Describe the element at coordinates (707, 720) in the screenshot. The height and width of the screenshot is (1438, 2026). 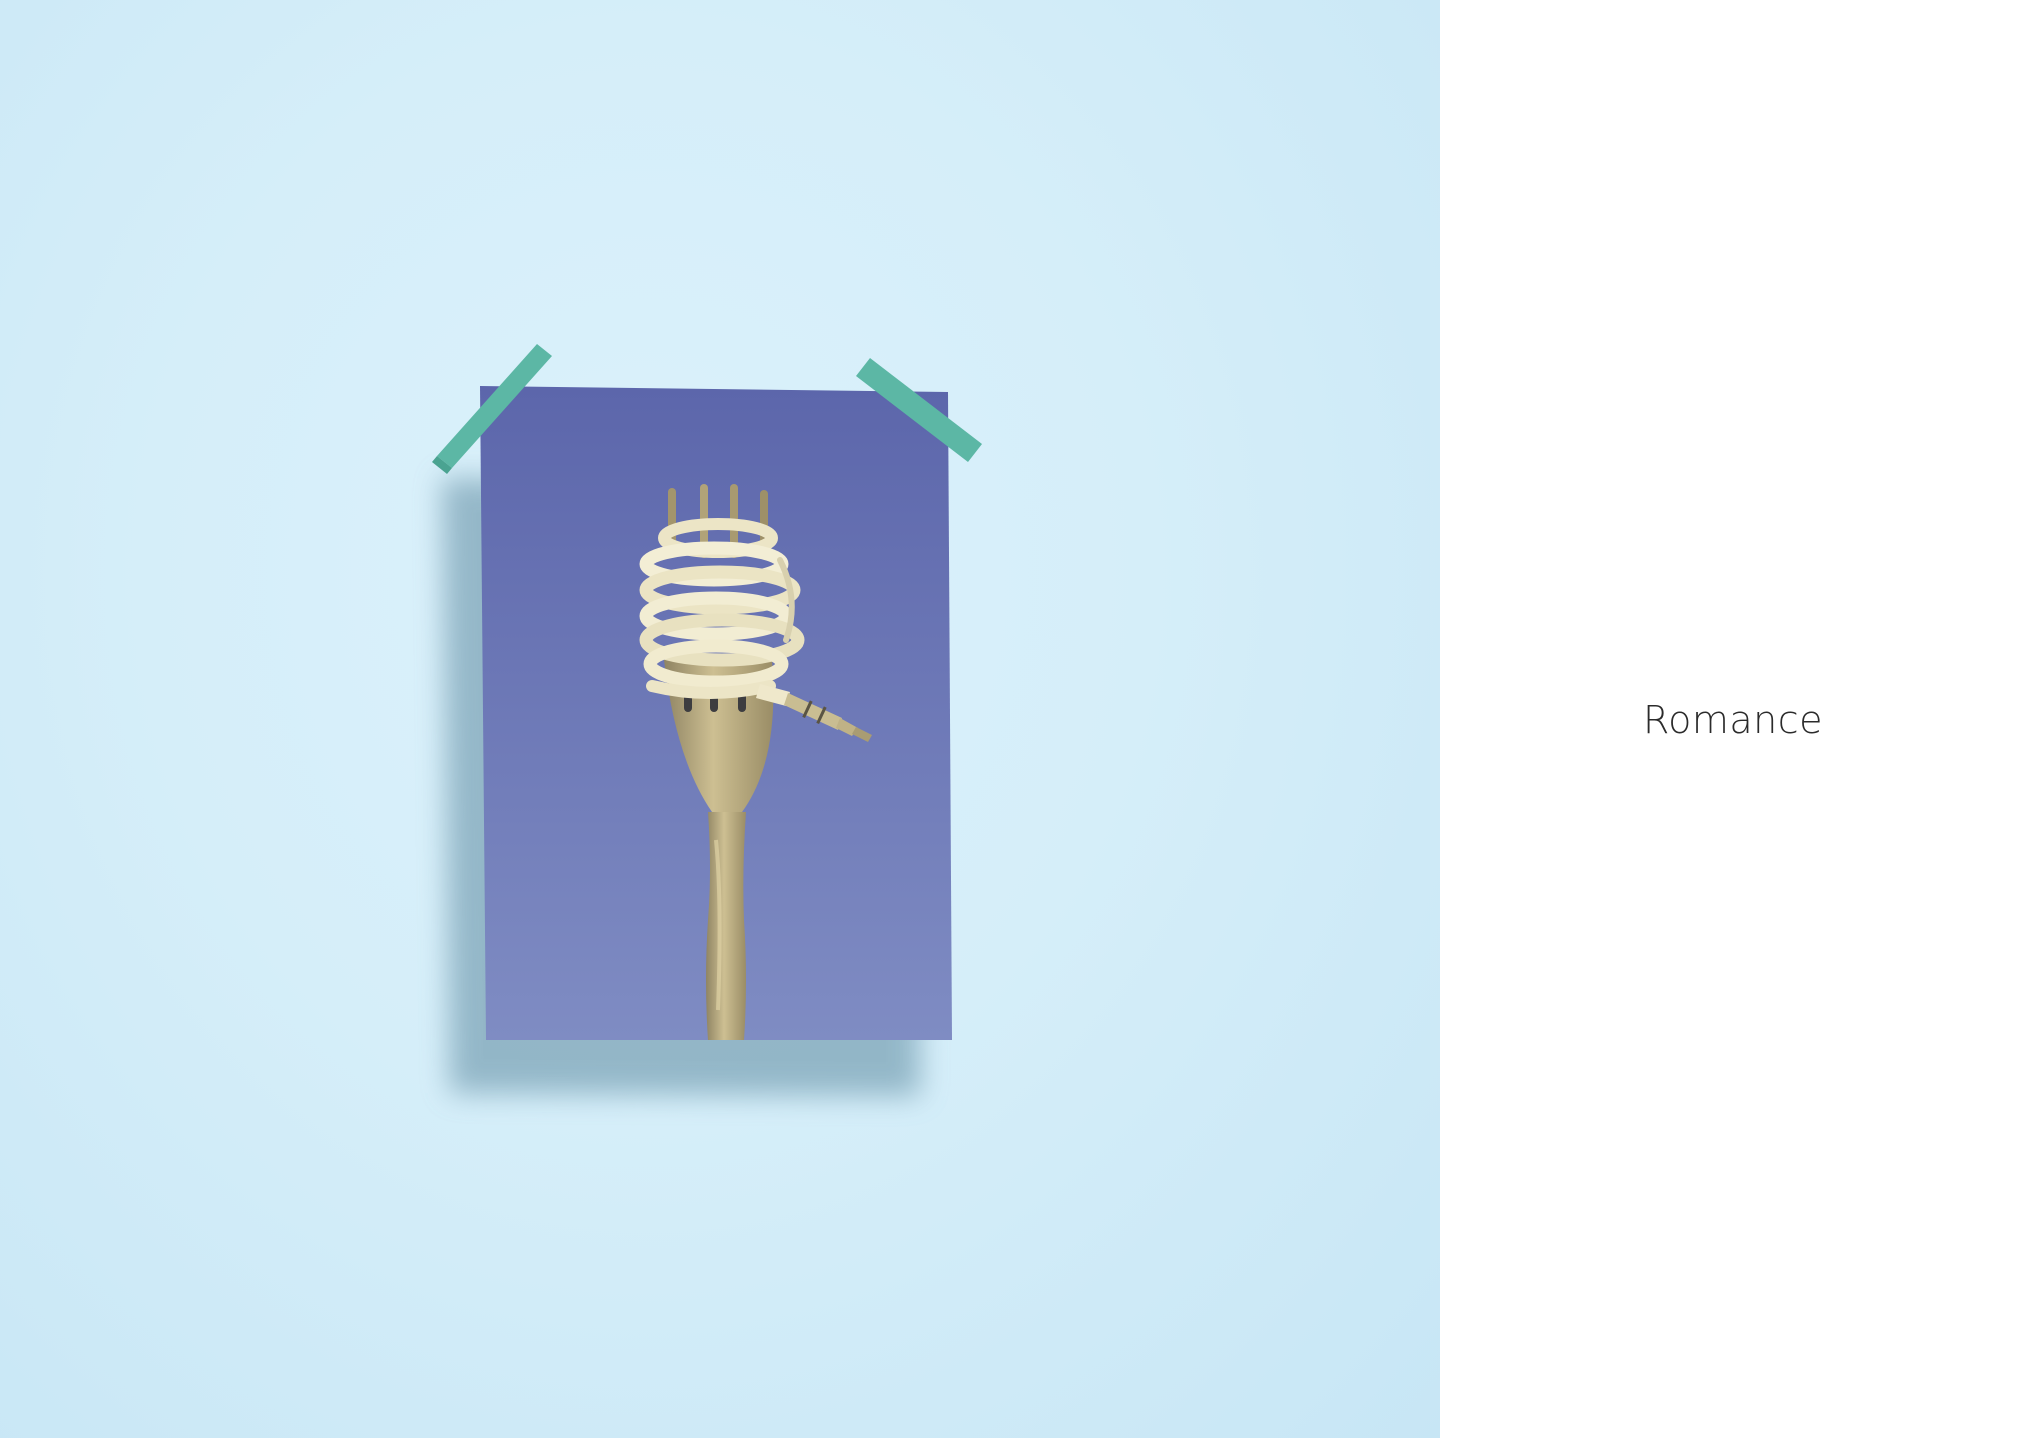
I see `fork-with-cable-illustration` at that location.